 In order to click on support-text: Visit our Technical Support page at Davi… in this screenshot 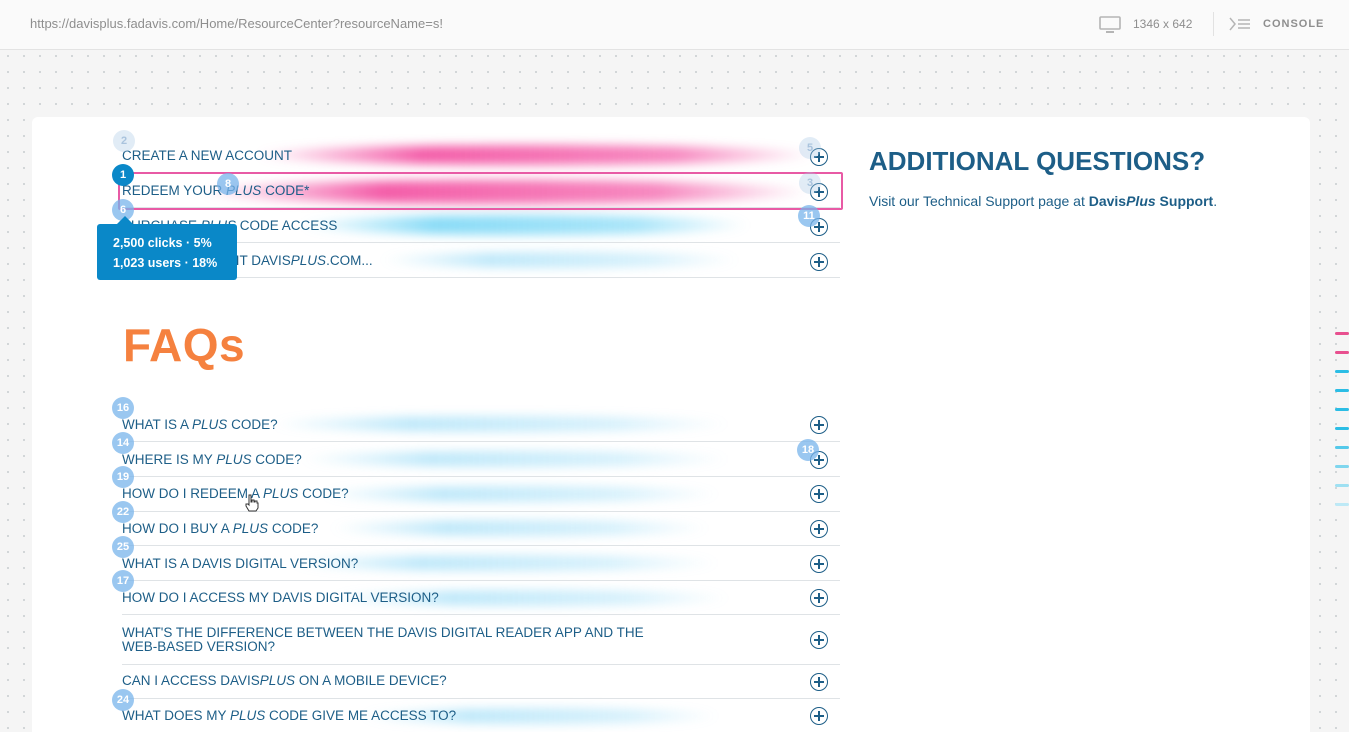, I will do `click(1043, 201)`.